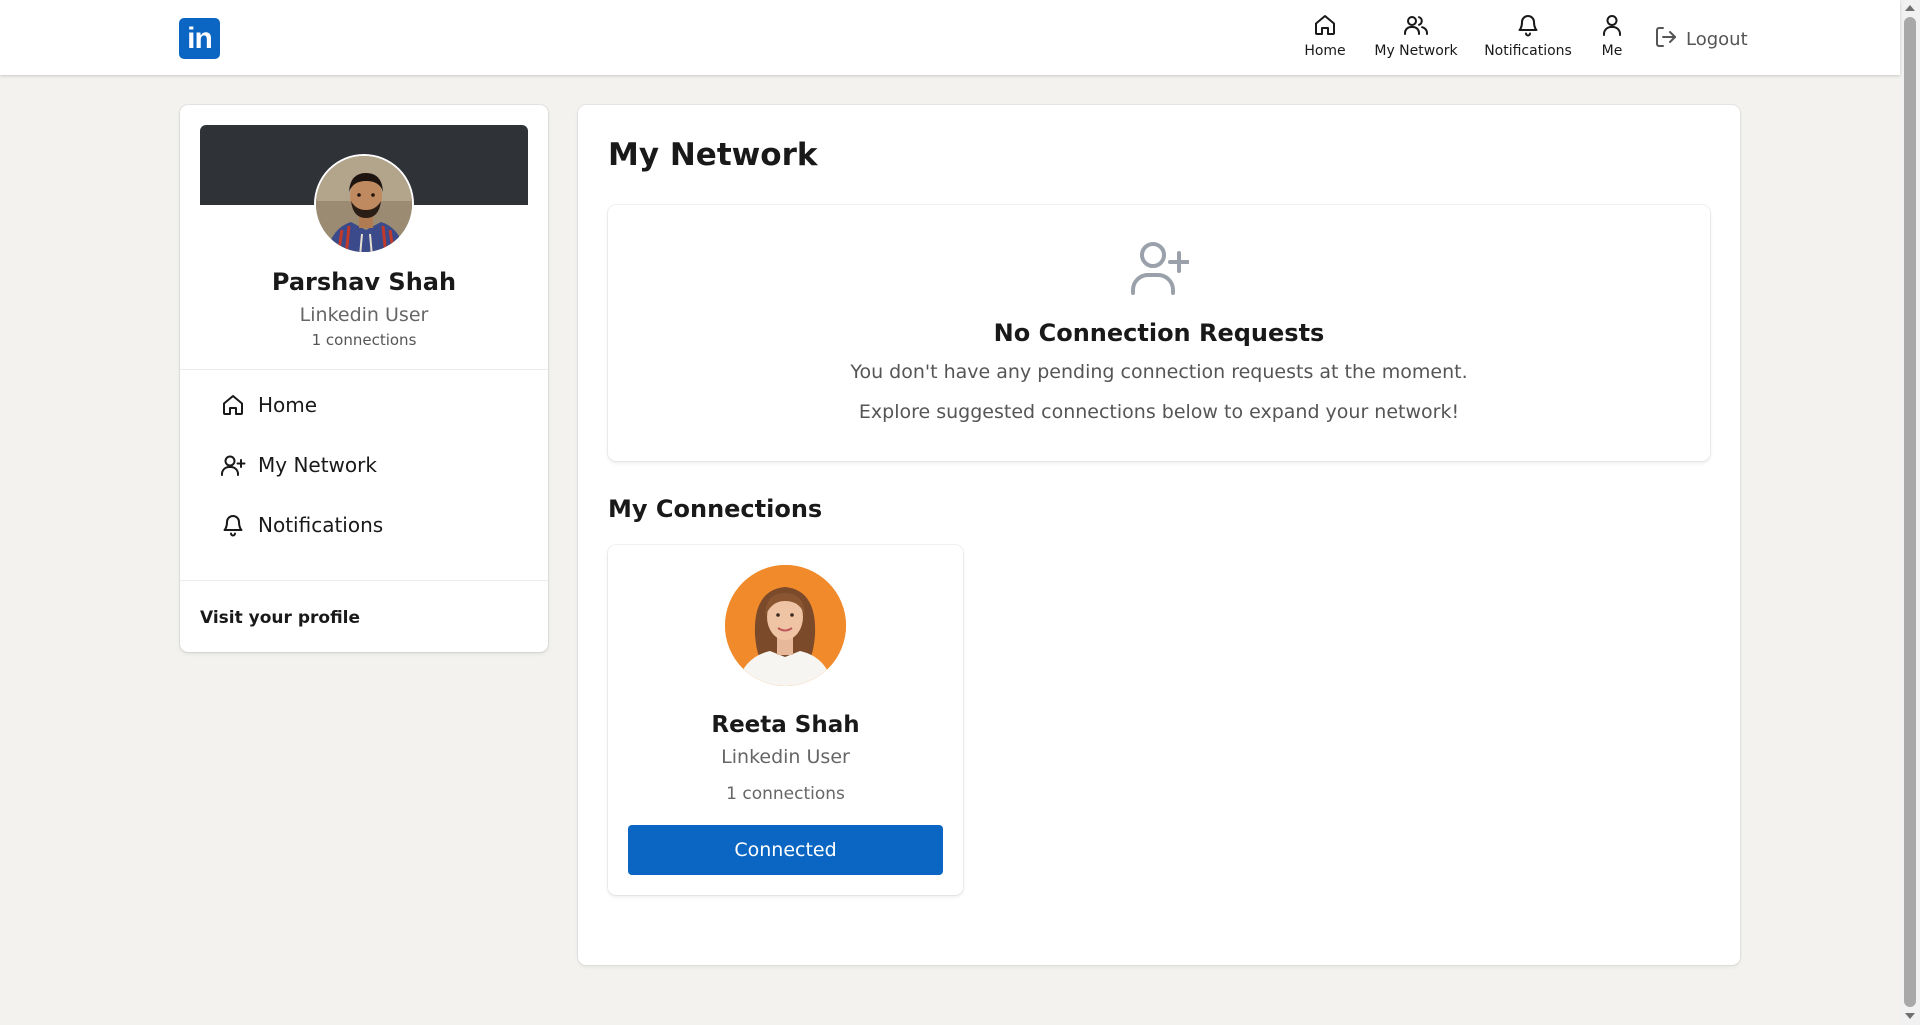 The width and height of the screenshot is (1920, 1025). I want to click on scroll-down-arrow-icon, so click(1910, 1016).